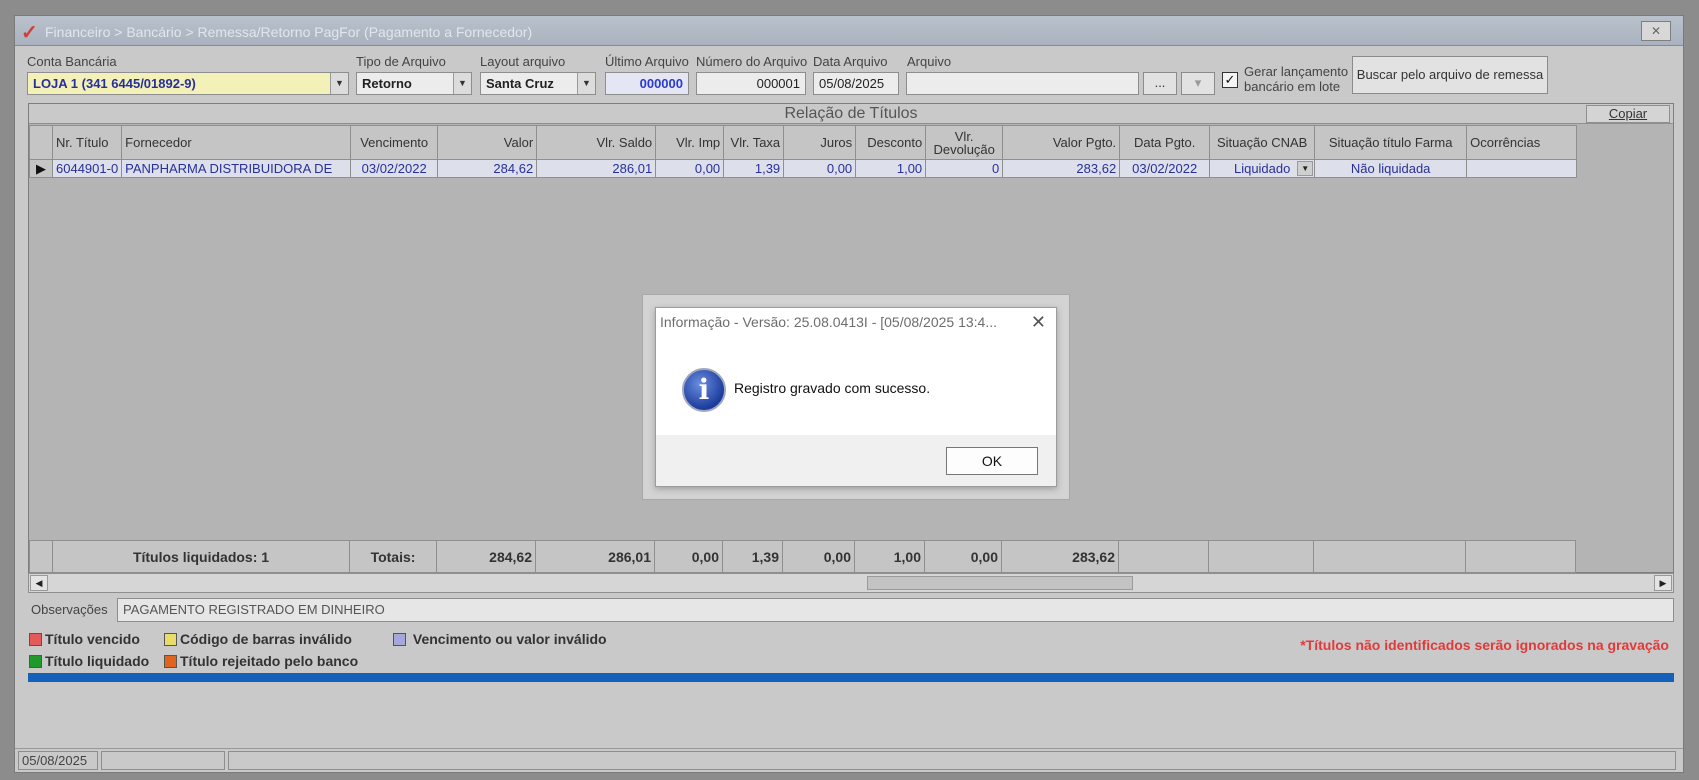 This screenshot has width=1699, height=780. I want to click on col-ocorrencias: Ocorrências, so click(1522, 142).